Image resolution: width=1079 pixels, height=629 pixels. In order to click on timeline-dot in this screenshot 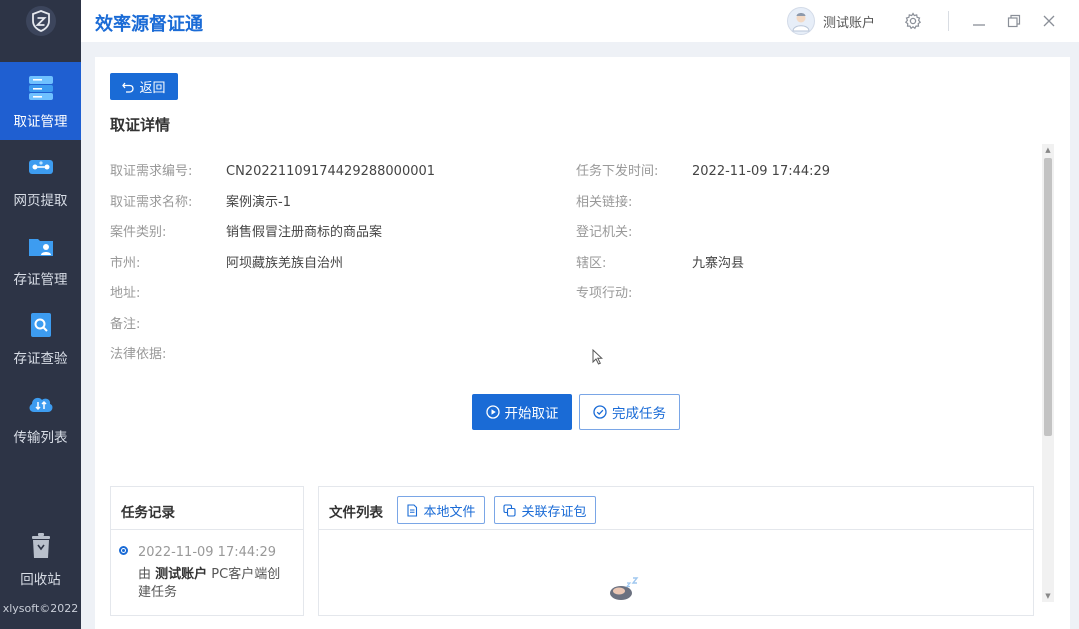, I will do `click(123, 550)`.